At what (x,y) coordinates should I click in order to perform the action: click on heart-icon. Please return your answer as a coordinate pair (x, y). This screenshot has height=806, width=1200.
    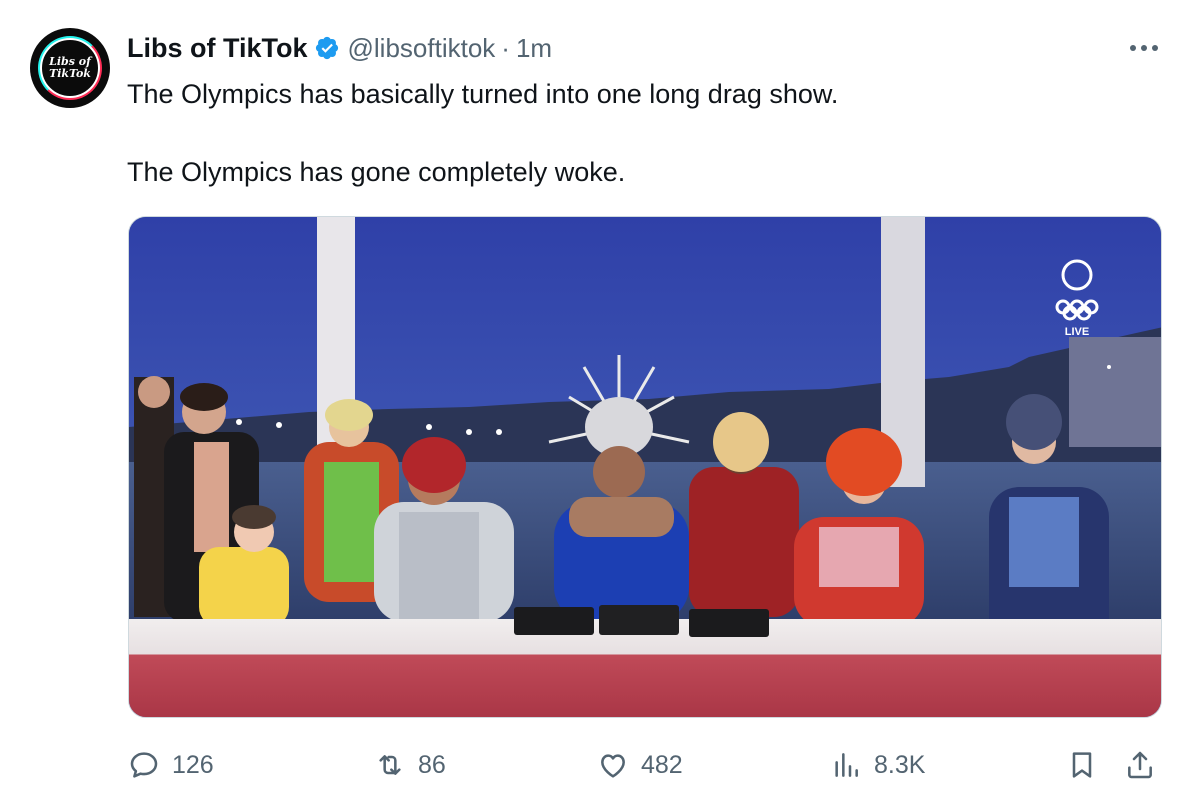
    Looking at the image, I should click on (613, 766).